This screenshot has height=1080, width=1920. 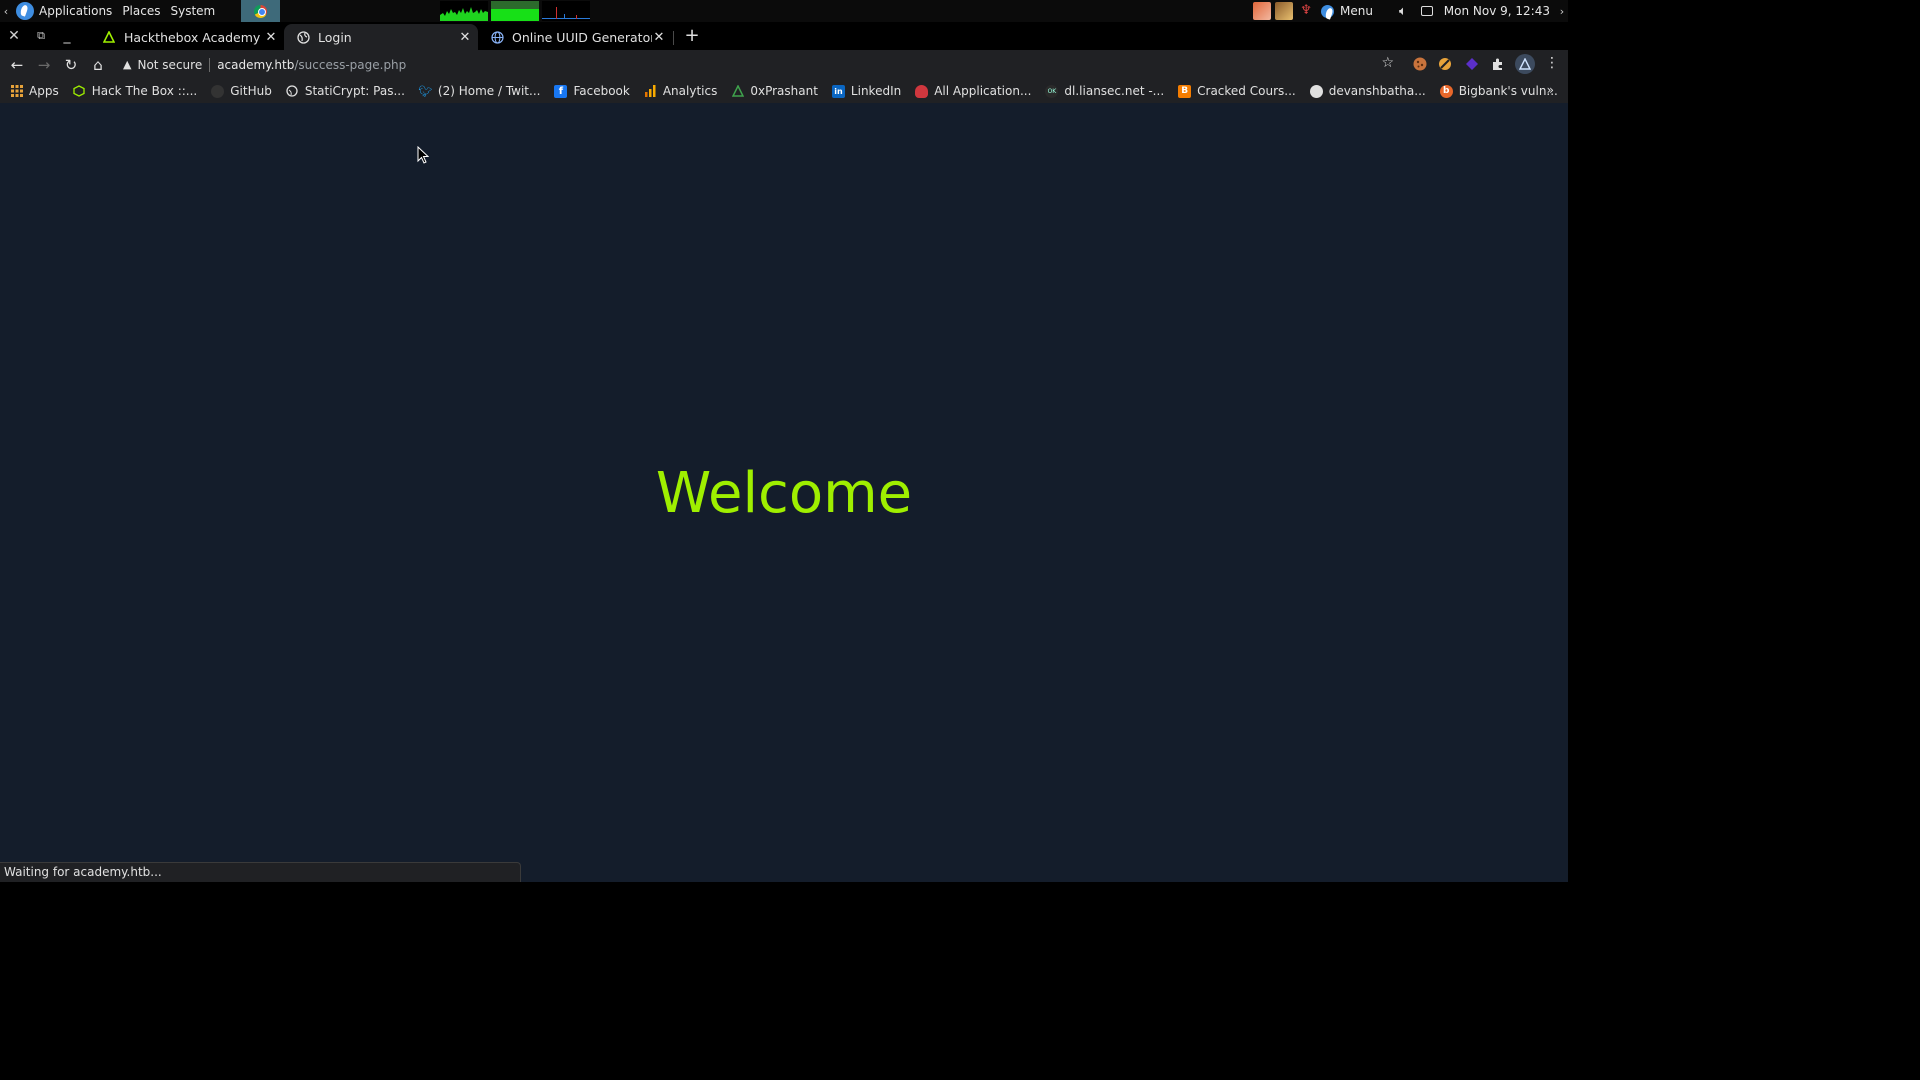 I want to click on panel-right-arrow-icon: ›, so click(x=1562, y=11).